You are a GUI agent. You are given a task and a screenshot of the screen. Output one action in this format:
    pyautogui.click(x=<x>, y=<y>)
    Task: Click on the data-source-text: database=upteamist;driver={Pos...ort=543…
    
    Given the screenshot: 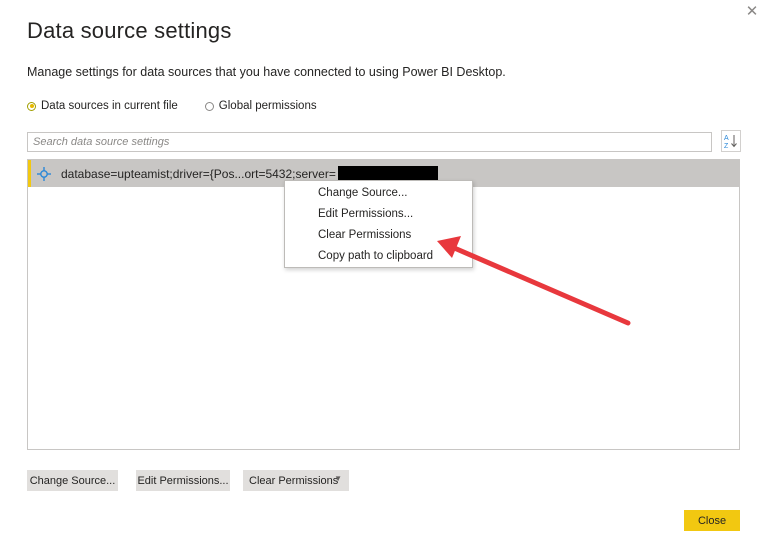 What is the action you would take?
    pyautogui.click(x=198, y=173)
    